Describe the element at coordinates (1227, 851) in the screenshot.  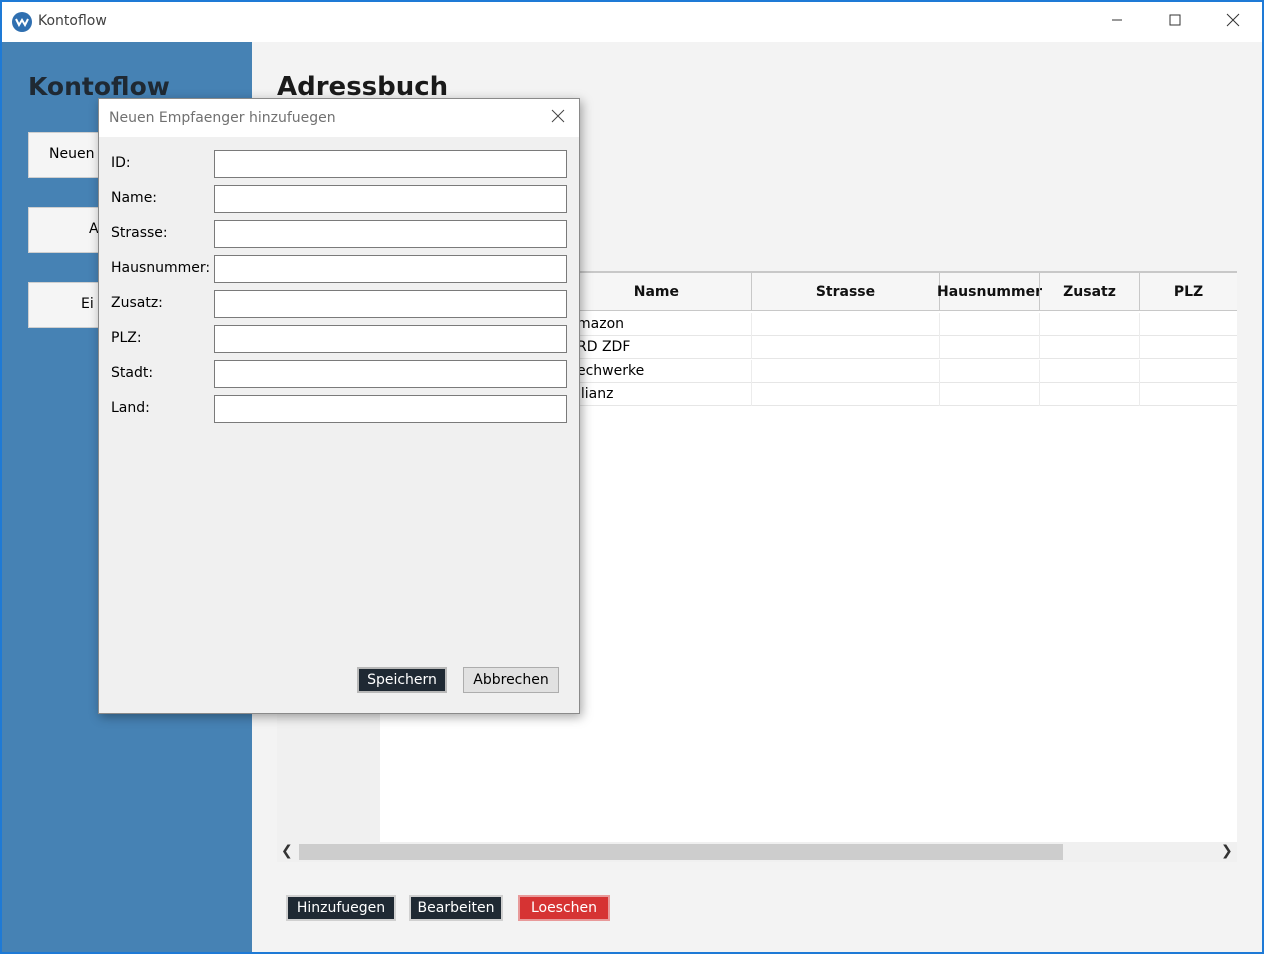
I see `scroll-right-icon: ❯` at that location.